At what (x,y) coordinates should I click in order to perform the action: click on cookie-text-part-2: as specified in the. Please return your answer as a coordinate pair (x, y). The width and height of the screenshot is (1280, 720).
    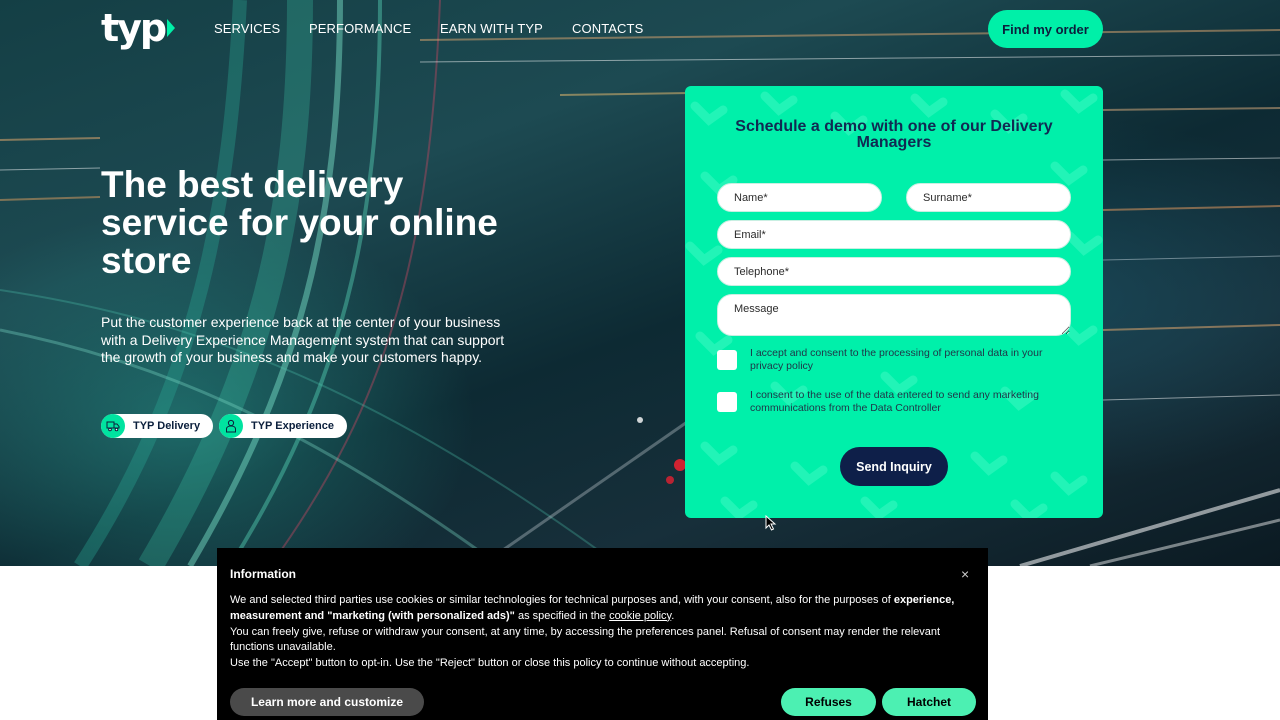
    Looking at the image, I should click on (562, 615).